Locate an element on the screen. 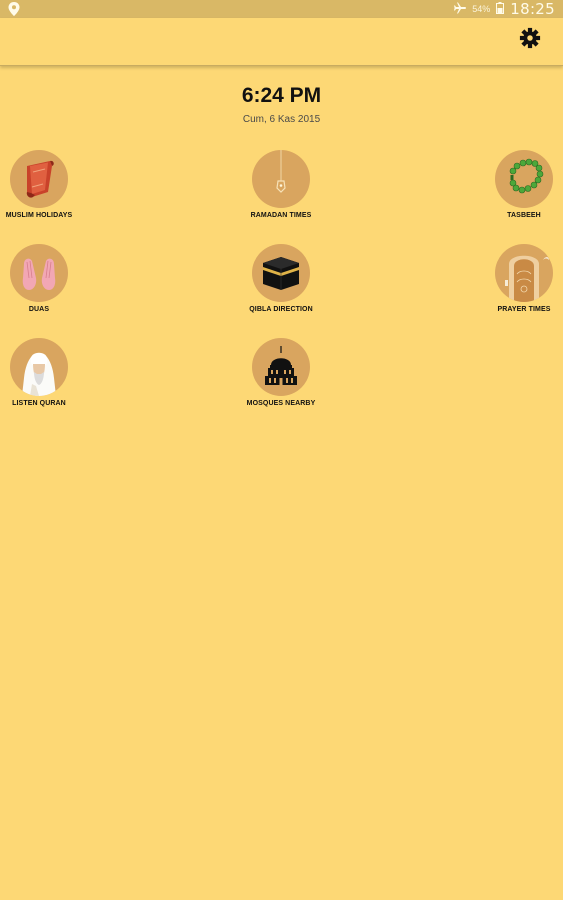 Image resolution: width=563 pixels, height=900 pixels. gear-icon is located at coordinates (530, 40).